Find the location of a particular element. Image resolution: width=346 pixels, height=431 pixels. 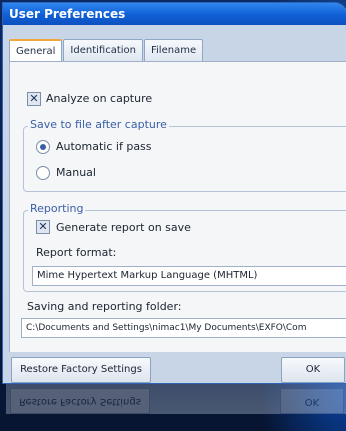

radio-automatic-if-pass is located at coordinates (43, 147).